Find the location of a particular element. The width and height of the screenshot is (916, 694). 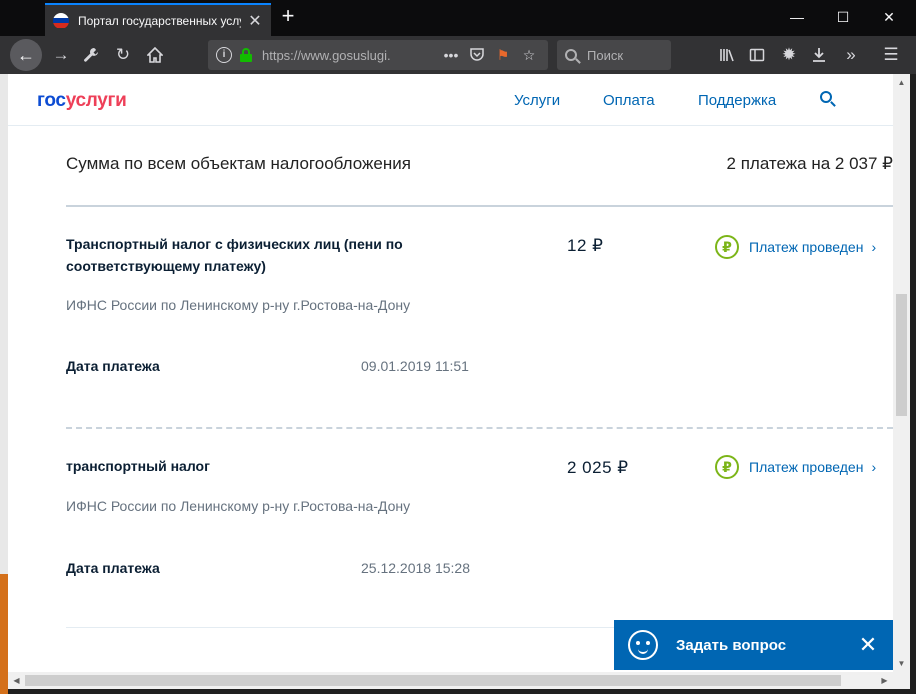

address-bar: i https://www.gosuslugi. ••• ⚑ ☆ is located at coordinates (378, 55).